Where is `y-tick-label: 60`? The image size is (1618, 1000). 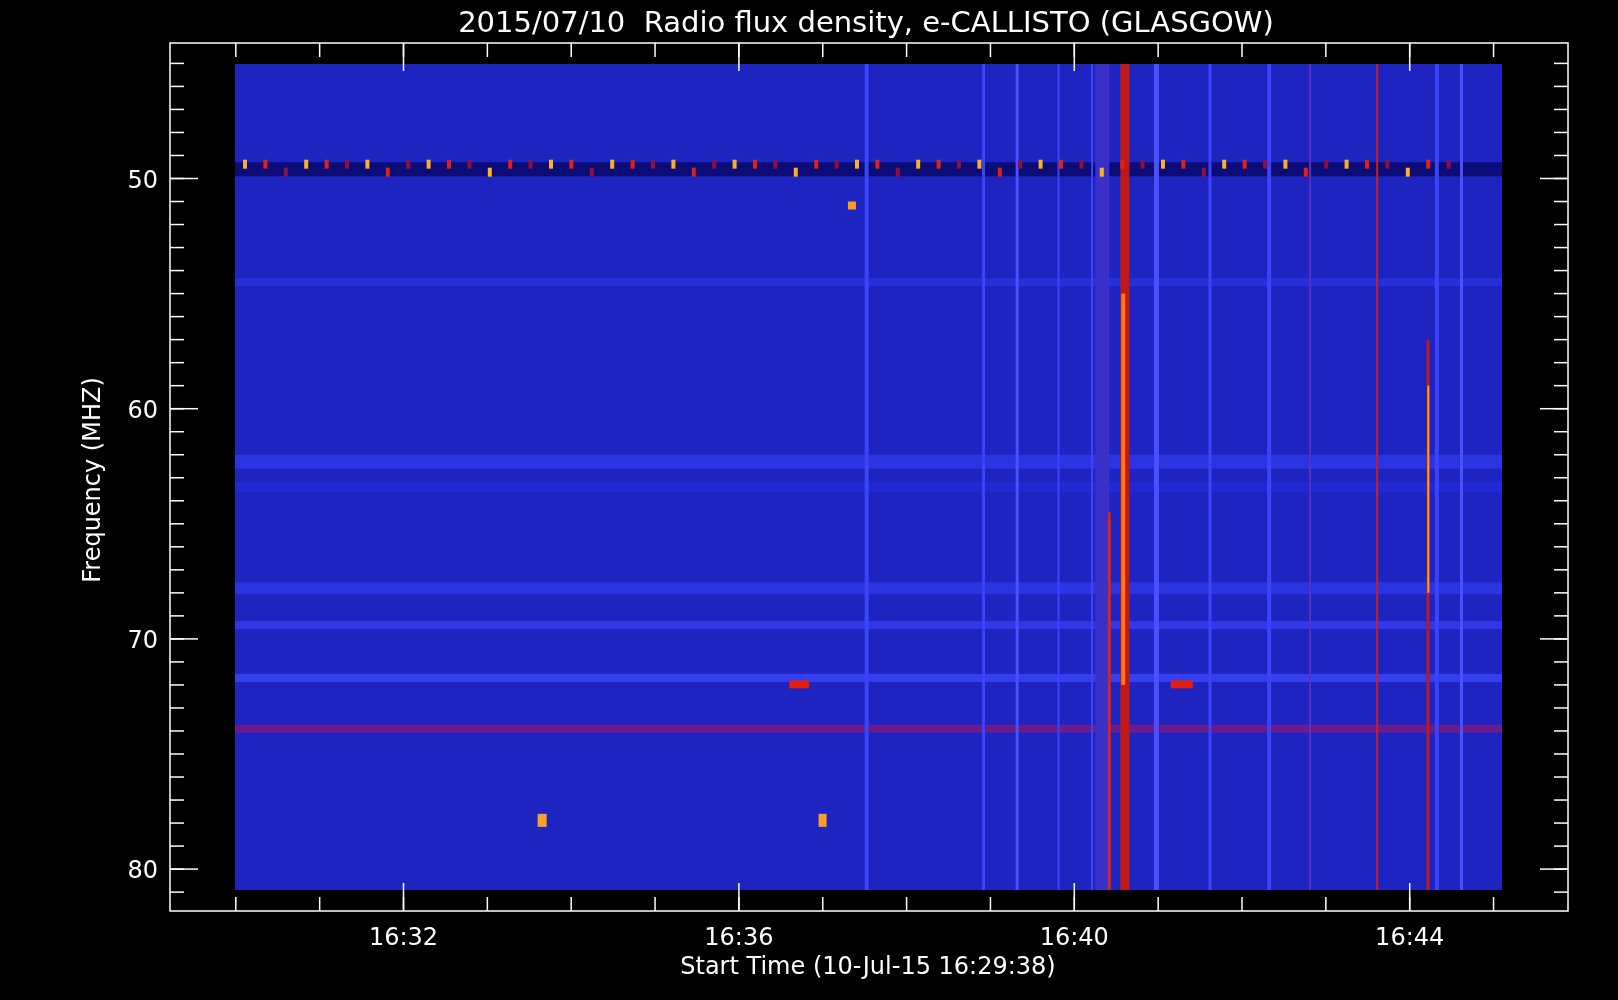 y-tick-label: 60 is located at coordinates (142, 409).